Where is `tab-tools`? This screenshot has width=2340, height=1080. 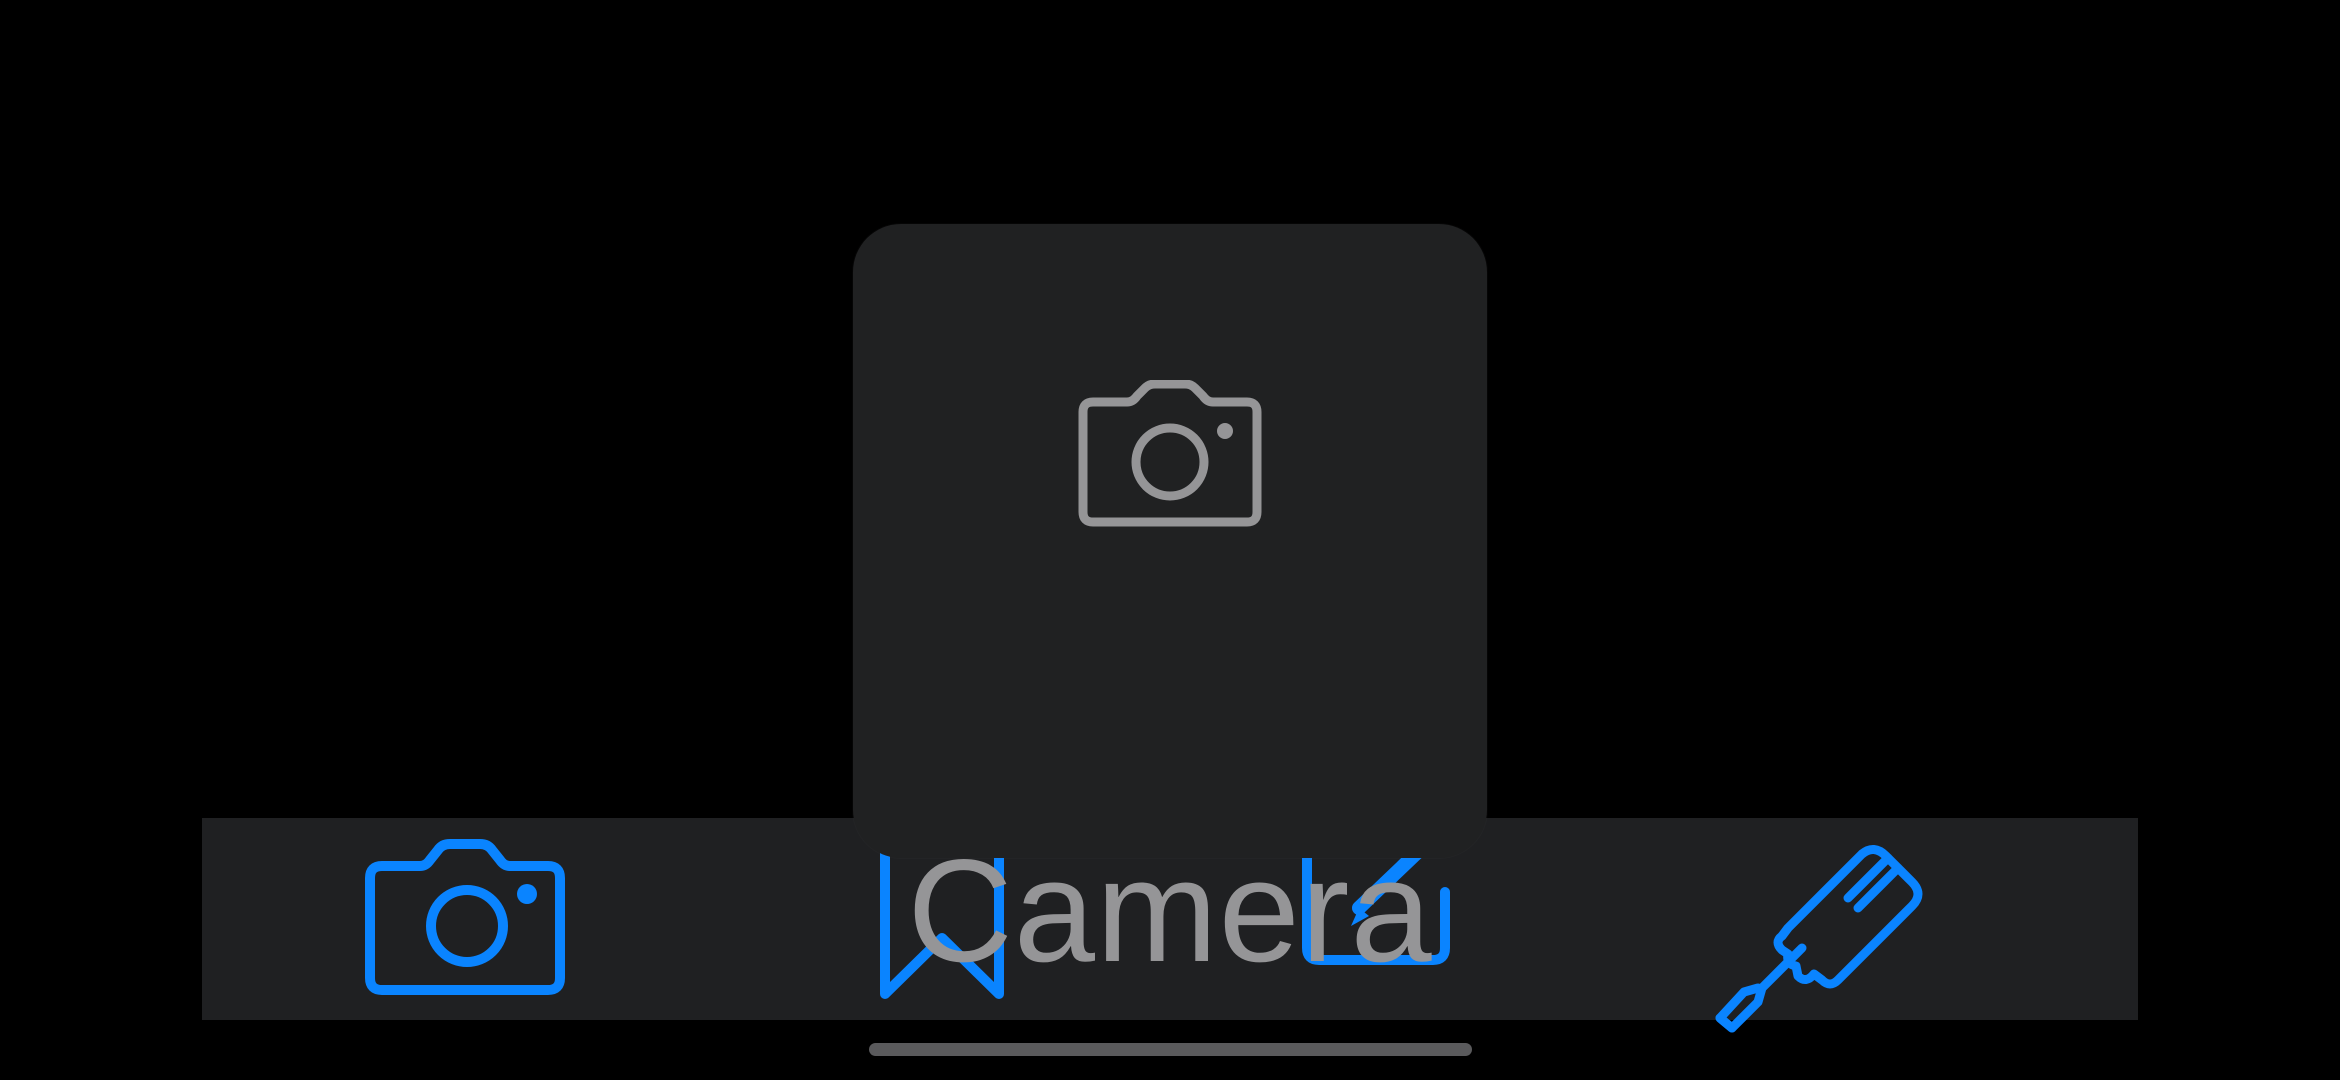
tab-tools is located at coordinates (1848, 925).